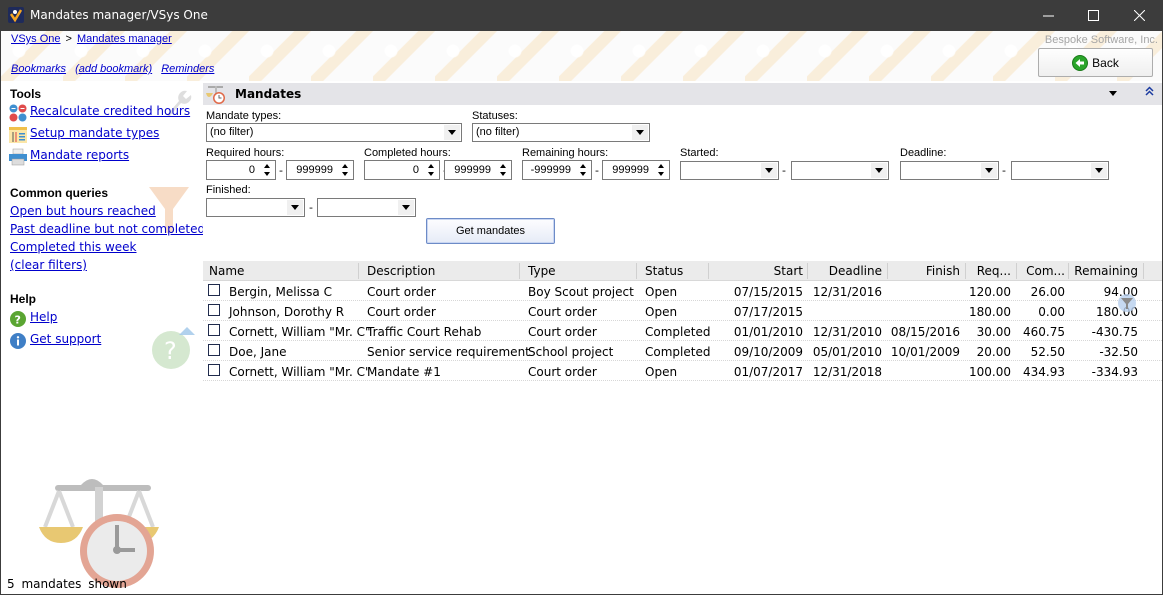 Image resolution: width=1163 pixels, height=595 pixels. I want to click on maximize-button, so click(1093, 15).